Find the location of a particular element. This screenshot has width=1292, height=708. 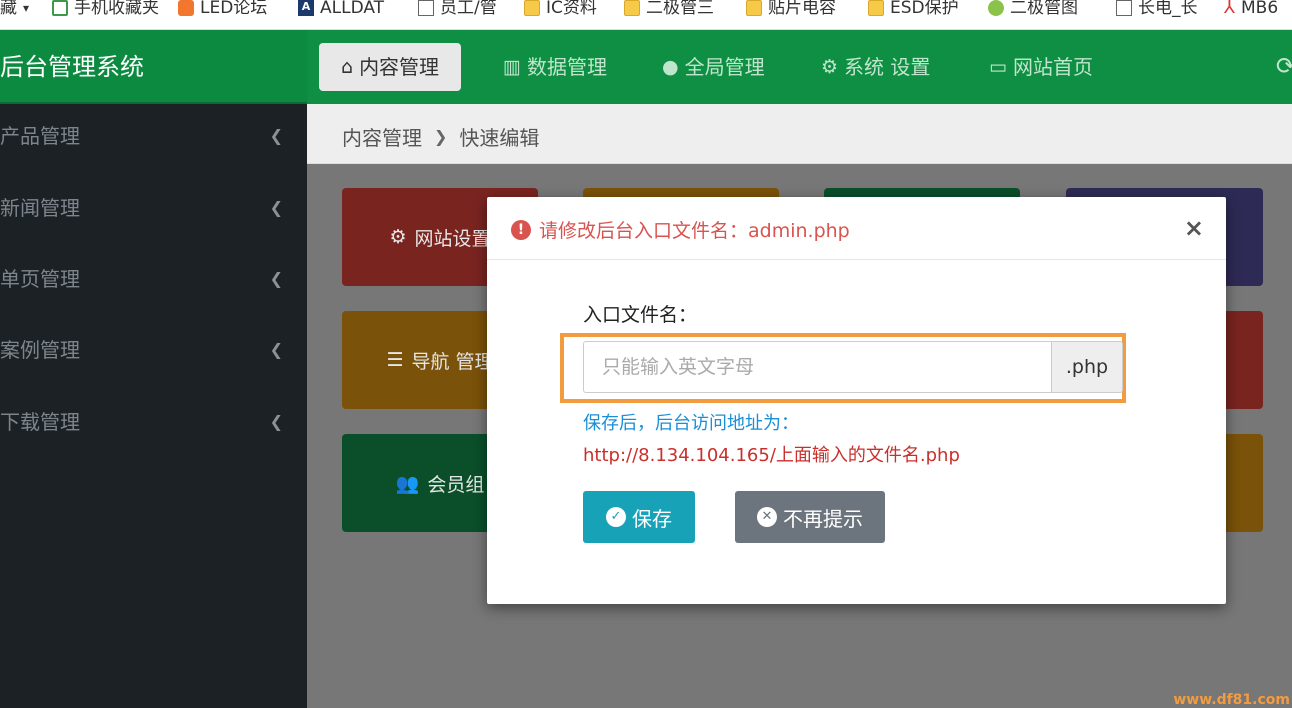

tile-label: 网站设置 is located at coordinates (452, 238).